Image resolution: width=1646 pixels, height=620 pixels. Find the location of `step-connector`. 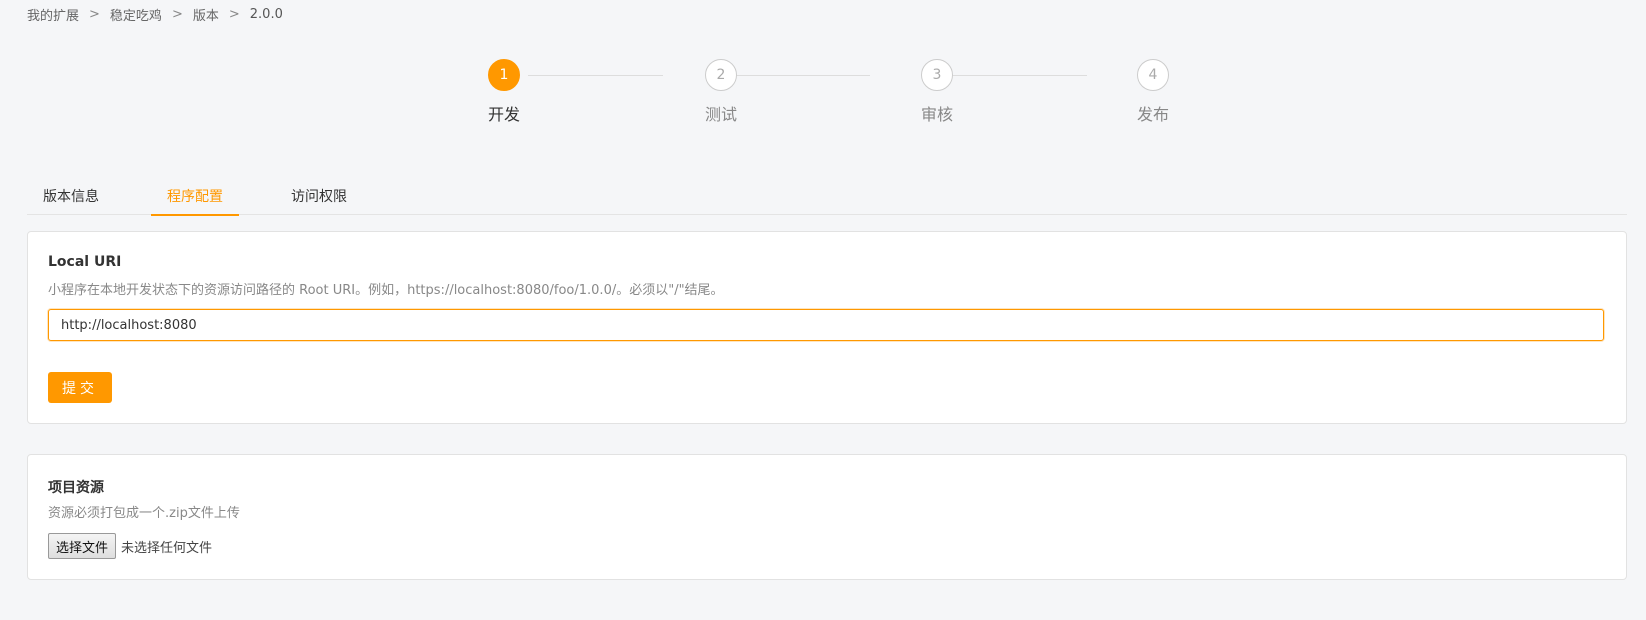

step-connector is located at coordinates (595, 75).